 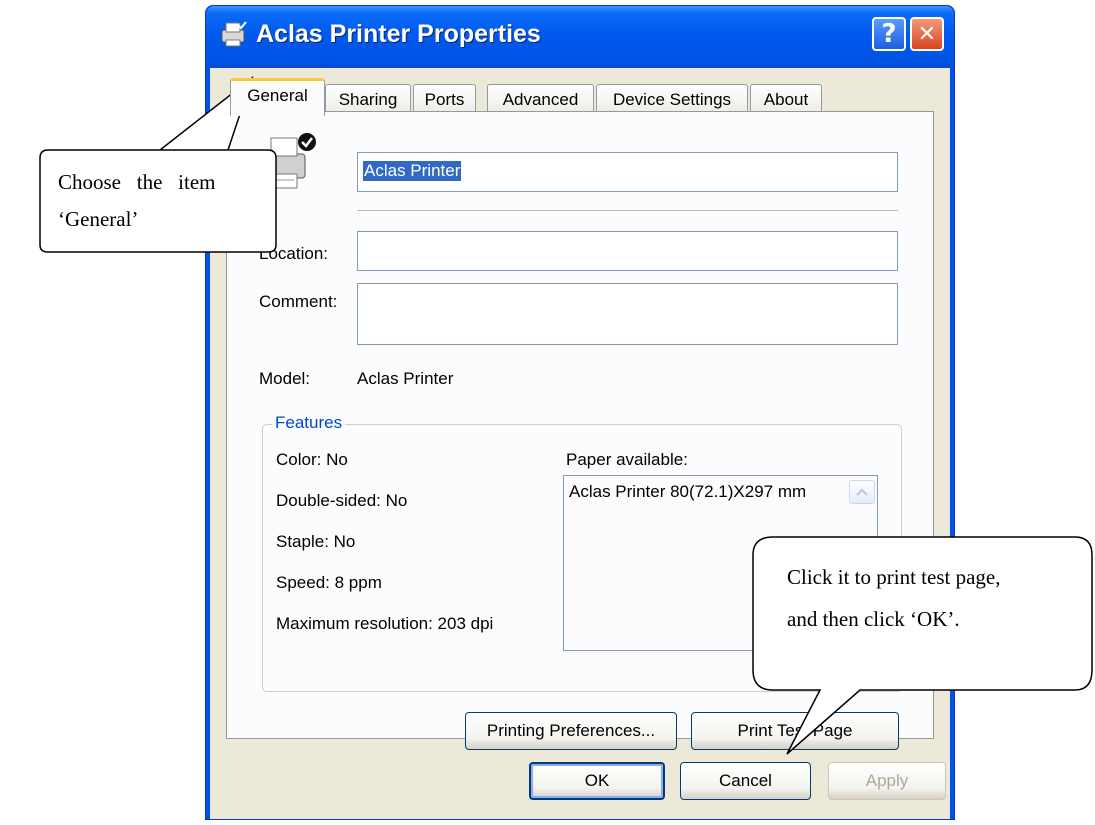 I want to click on button-label: OK, so click(x=597, y=780).